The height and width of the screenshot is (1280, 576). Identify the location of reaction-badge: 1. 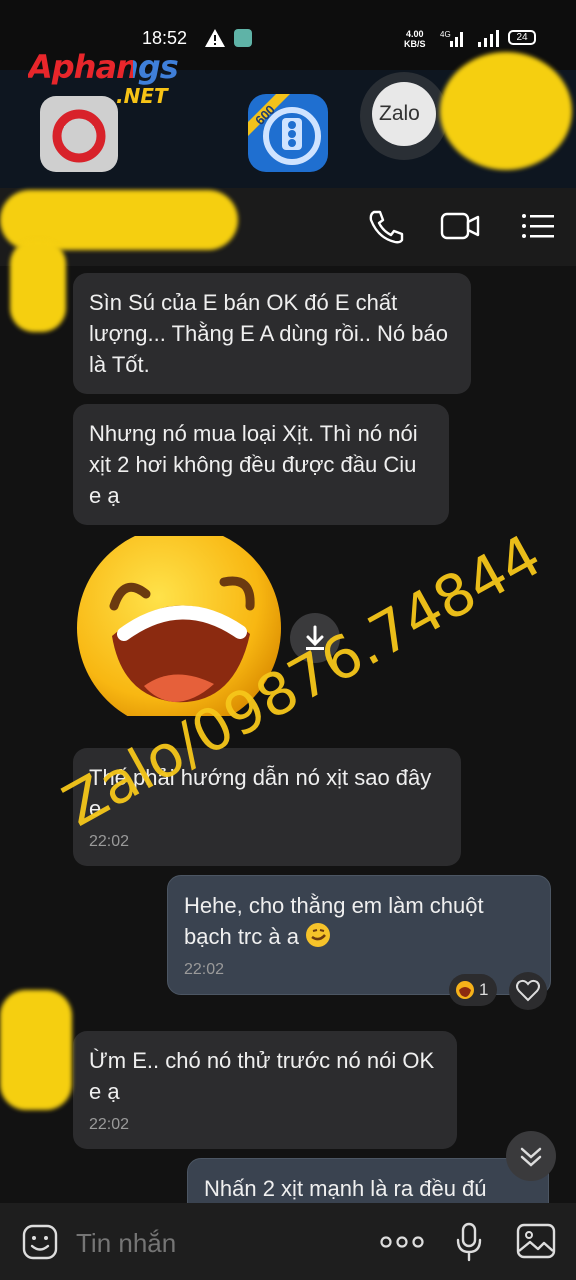
(473, 990).